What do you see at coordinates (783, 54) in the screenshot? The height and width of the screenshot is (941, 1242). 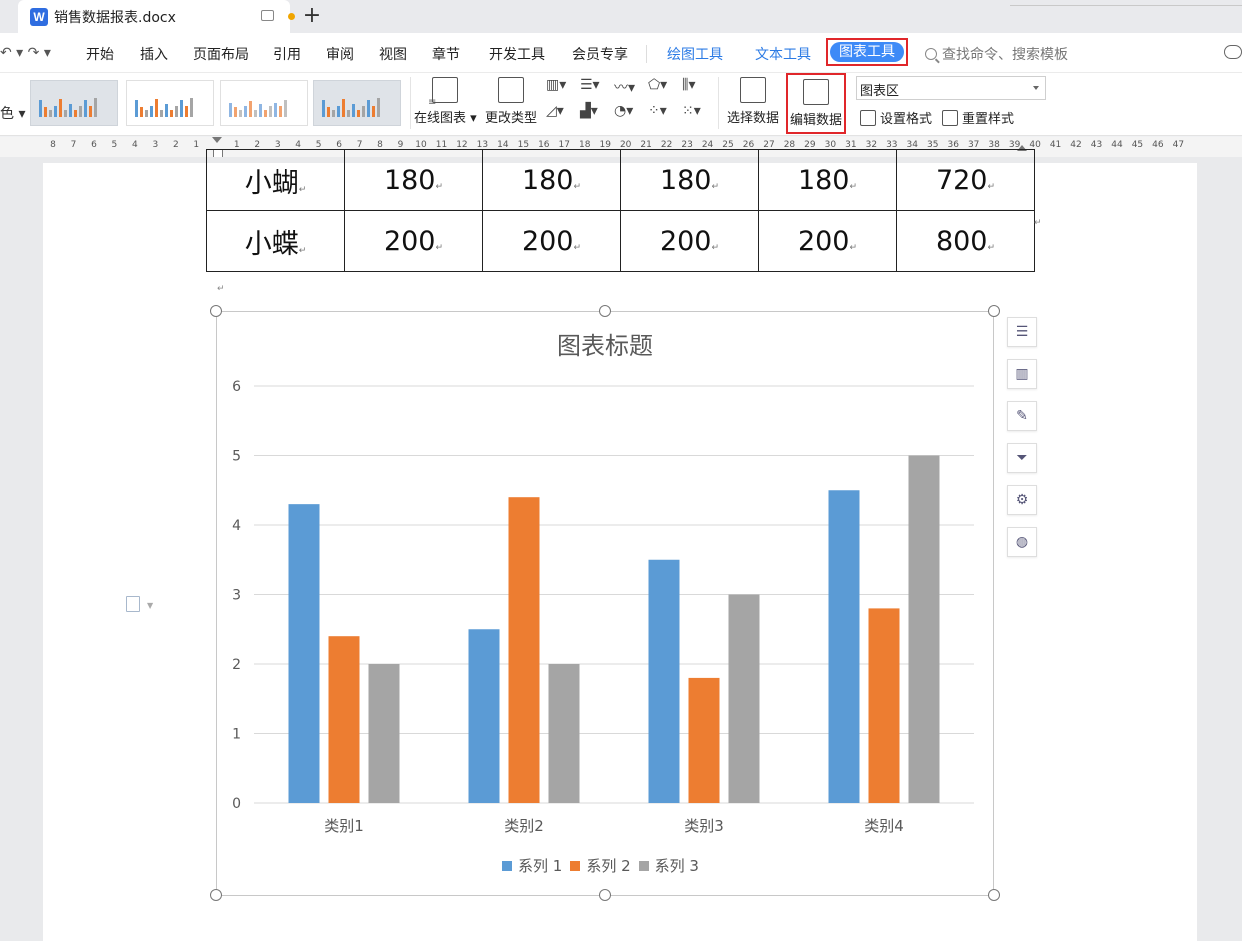 I see `menu-text-tools: 文本工具` at bounding box center [783, 54].